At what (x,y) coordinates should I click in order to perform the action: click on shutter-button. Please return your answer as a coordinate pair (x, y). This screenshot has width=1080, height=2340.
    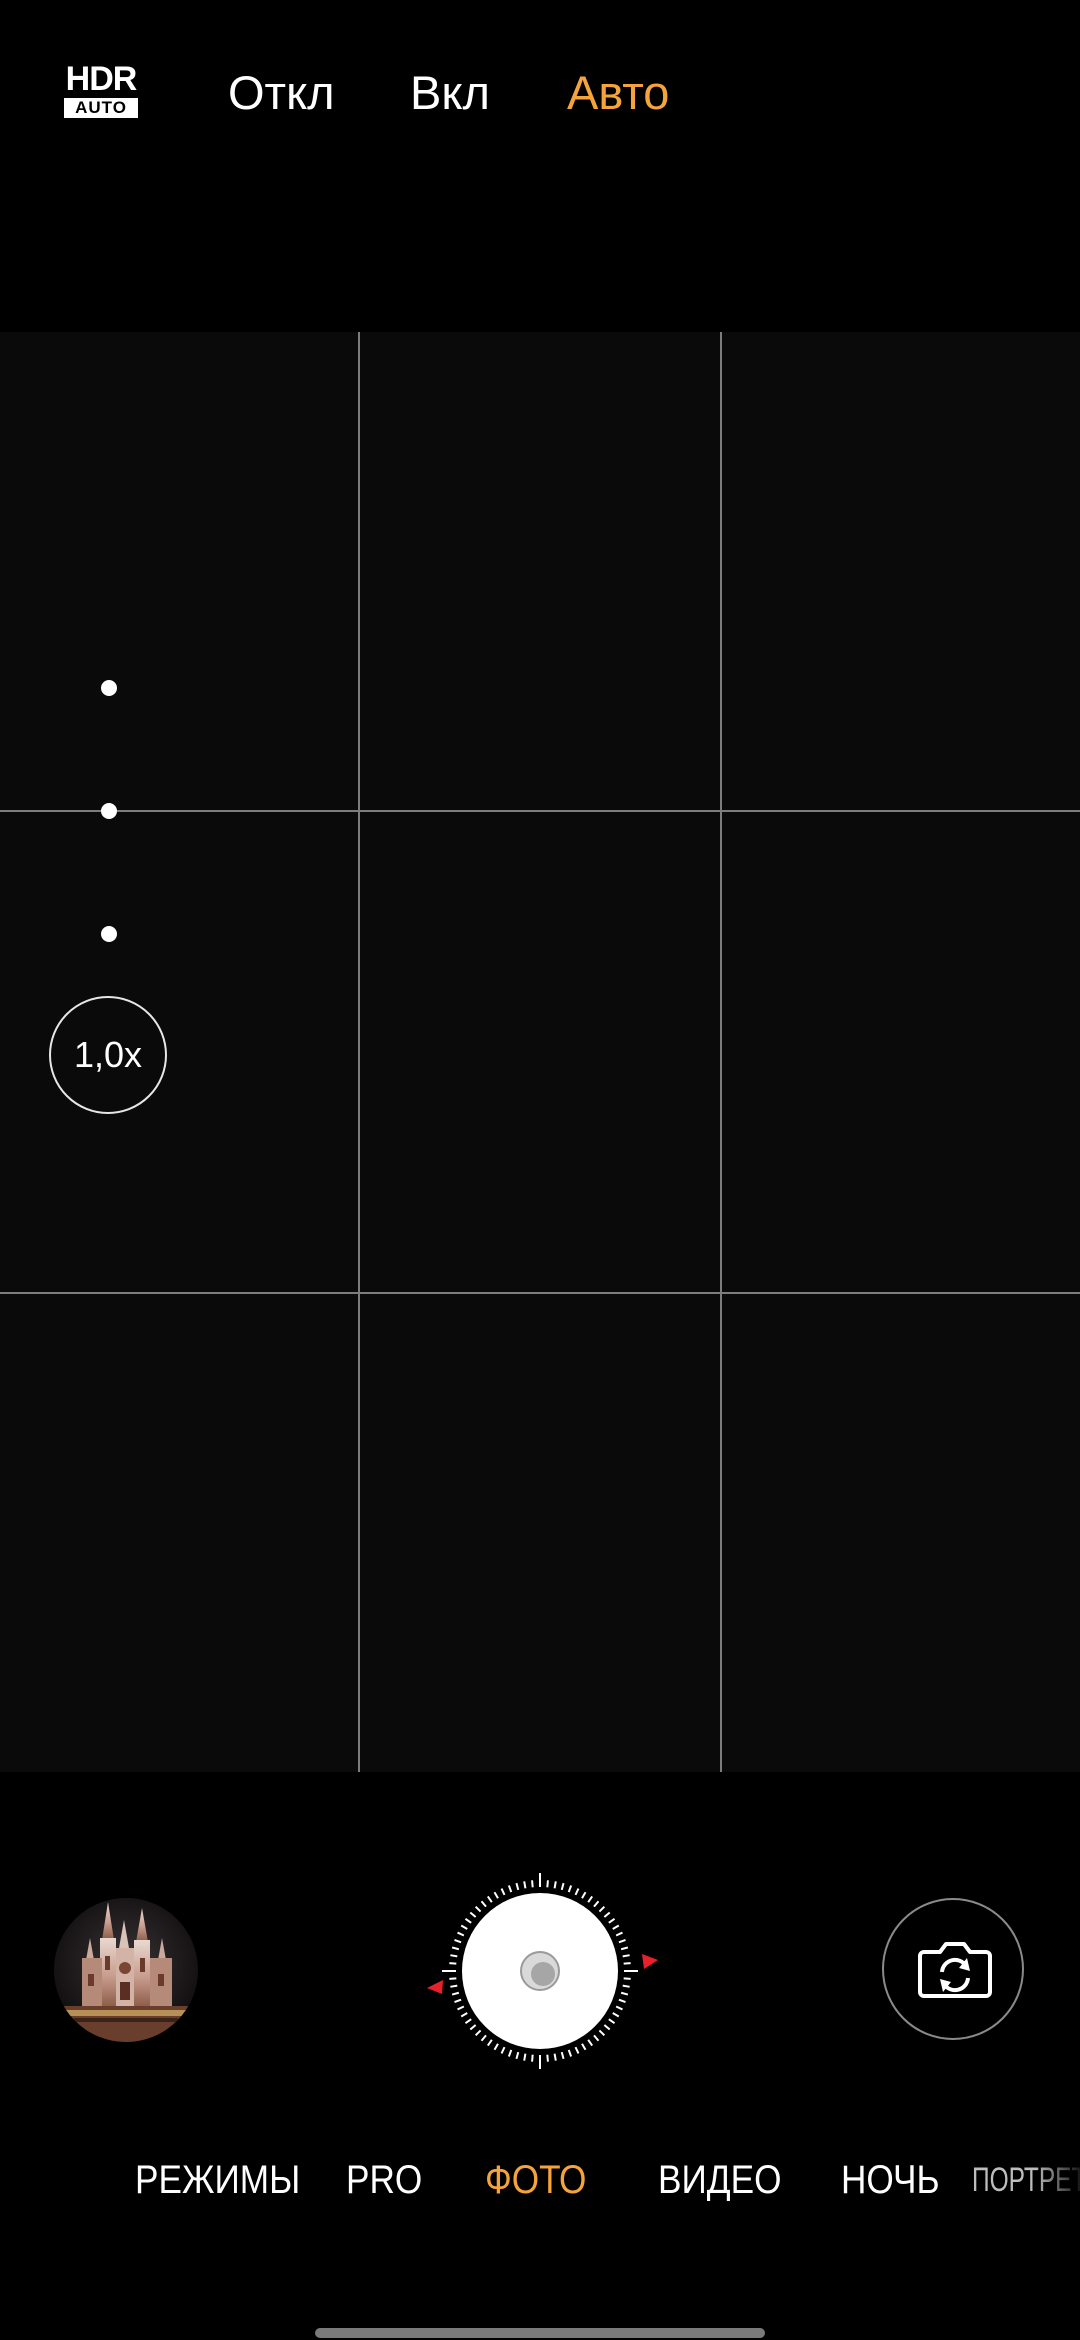
    Looking at the image, I should click on (540, 1970).